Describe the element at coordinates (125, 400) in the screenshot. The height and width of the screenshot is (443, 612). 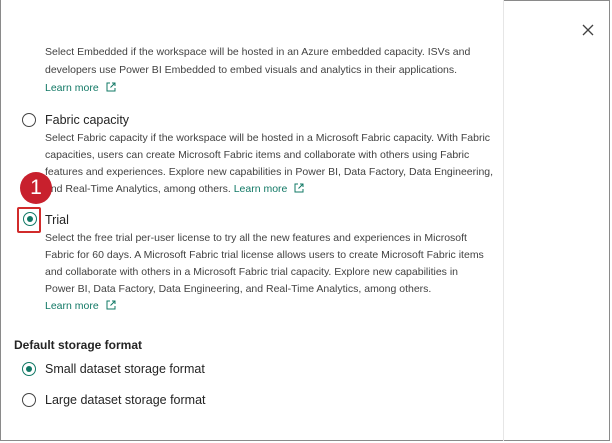
I see `large-storage-label: Large dataset storage format` at that location.